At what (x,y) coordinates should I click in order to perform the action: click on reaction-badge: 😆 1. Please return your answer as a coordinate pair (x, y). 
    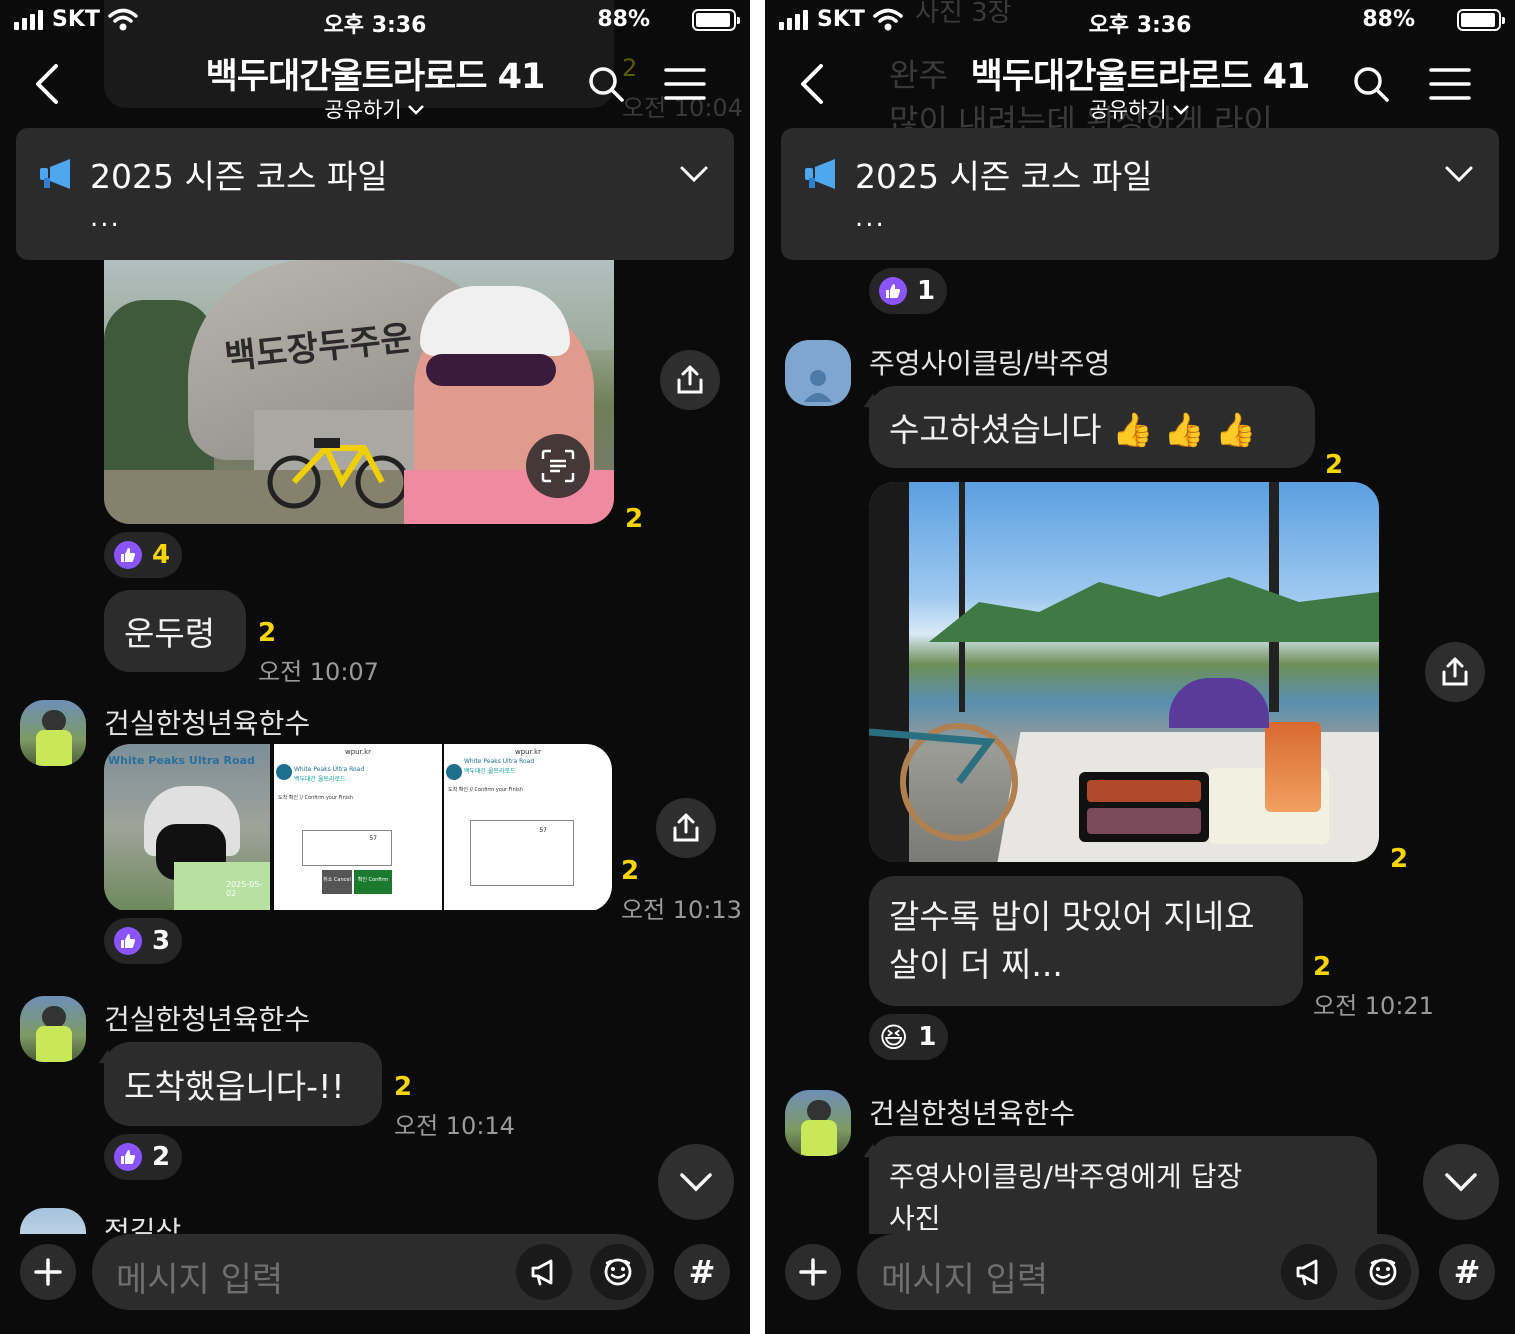
    Looking at the image, I should click on (909, 1037).